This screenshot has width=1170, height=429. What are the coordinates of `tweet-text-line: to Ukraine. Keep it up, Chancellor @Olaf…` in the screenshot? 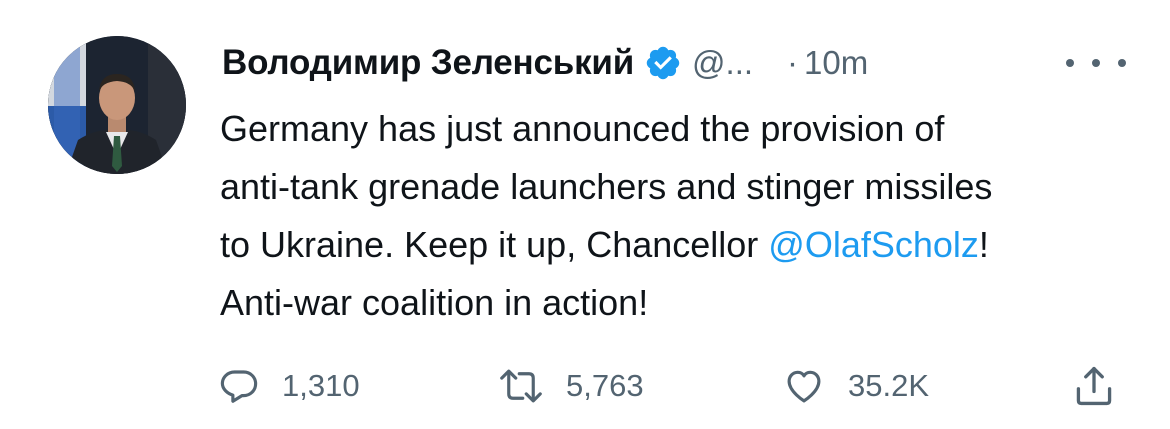 It's located at (680, 245).